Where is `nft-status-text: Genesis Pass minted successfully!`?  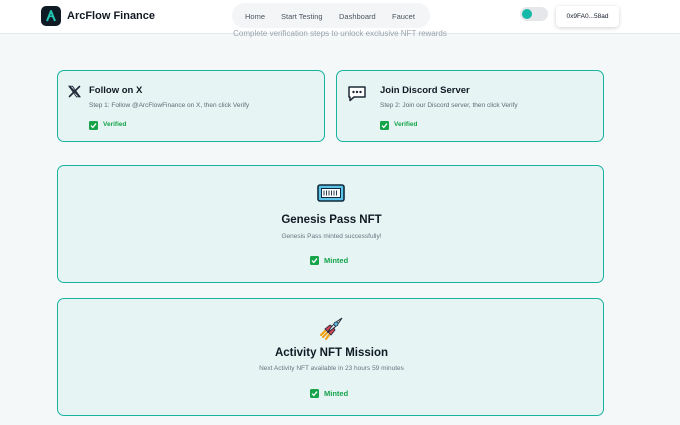 nft-status-text: Genesis Pass minted successfully! is located at coordinates (331, 236).